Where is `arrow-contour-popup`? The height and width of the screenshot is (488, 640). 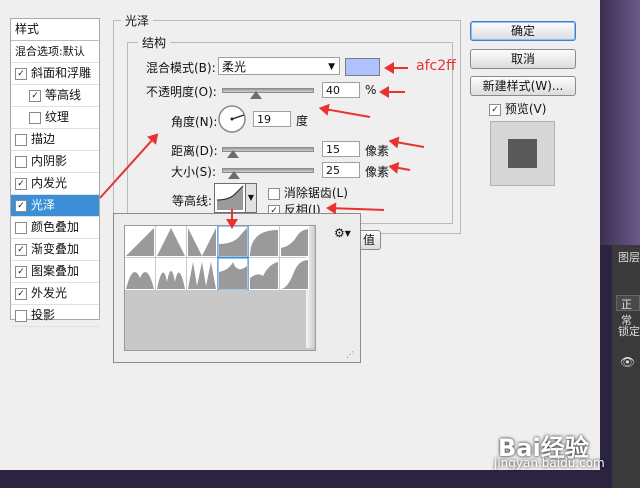 arrow-contour-popup is located at coordinates (232, 218).